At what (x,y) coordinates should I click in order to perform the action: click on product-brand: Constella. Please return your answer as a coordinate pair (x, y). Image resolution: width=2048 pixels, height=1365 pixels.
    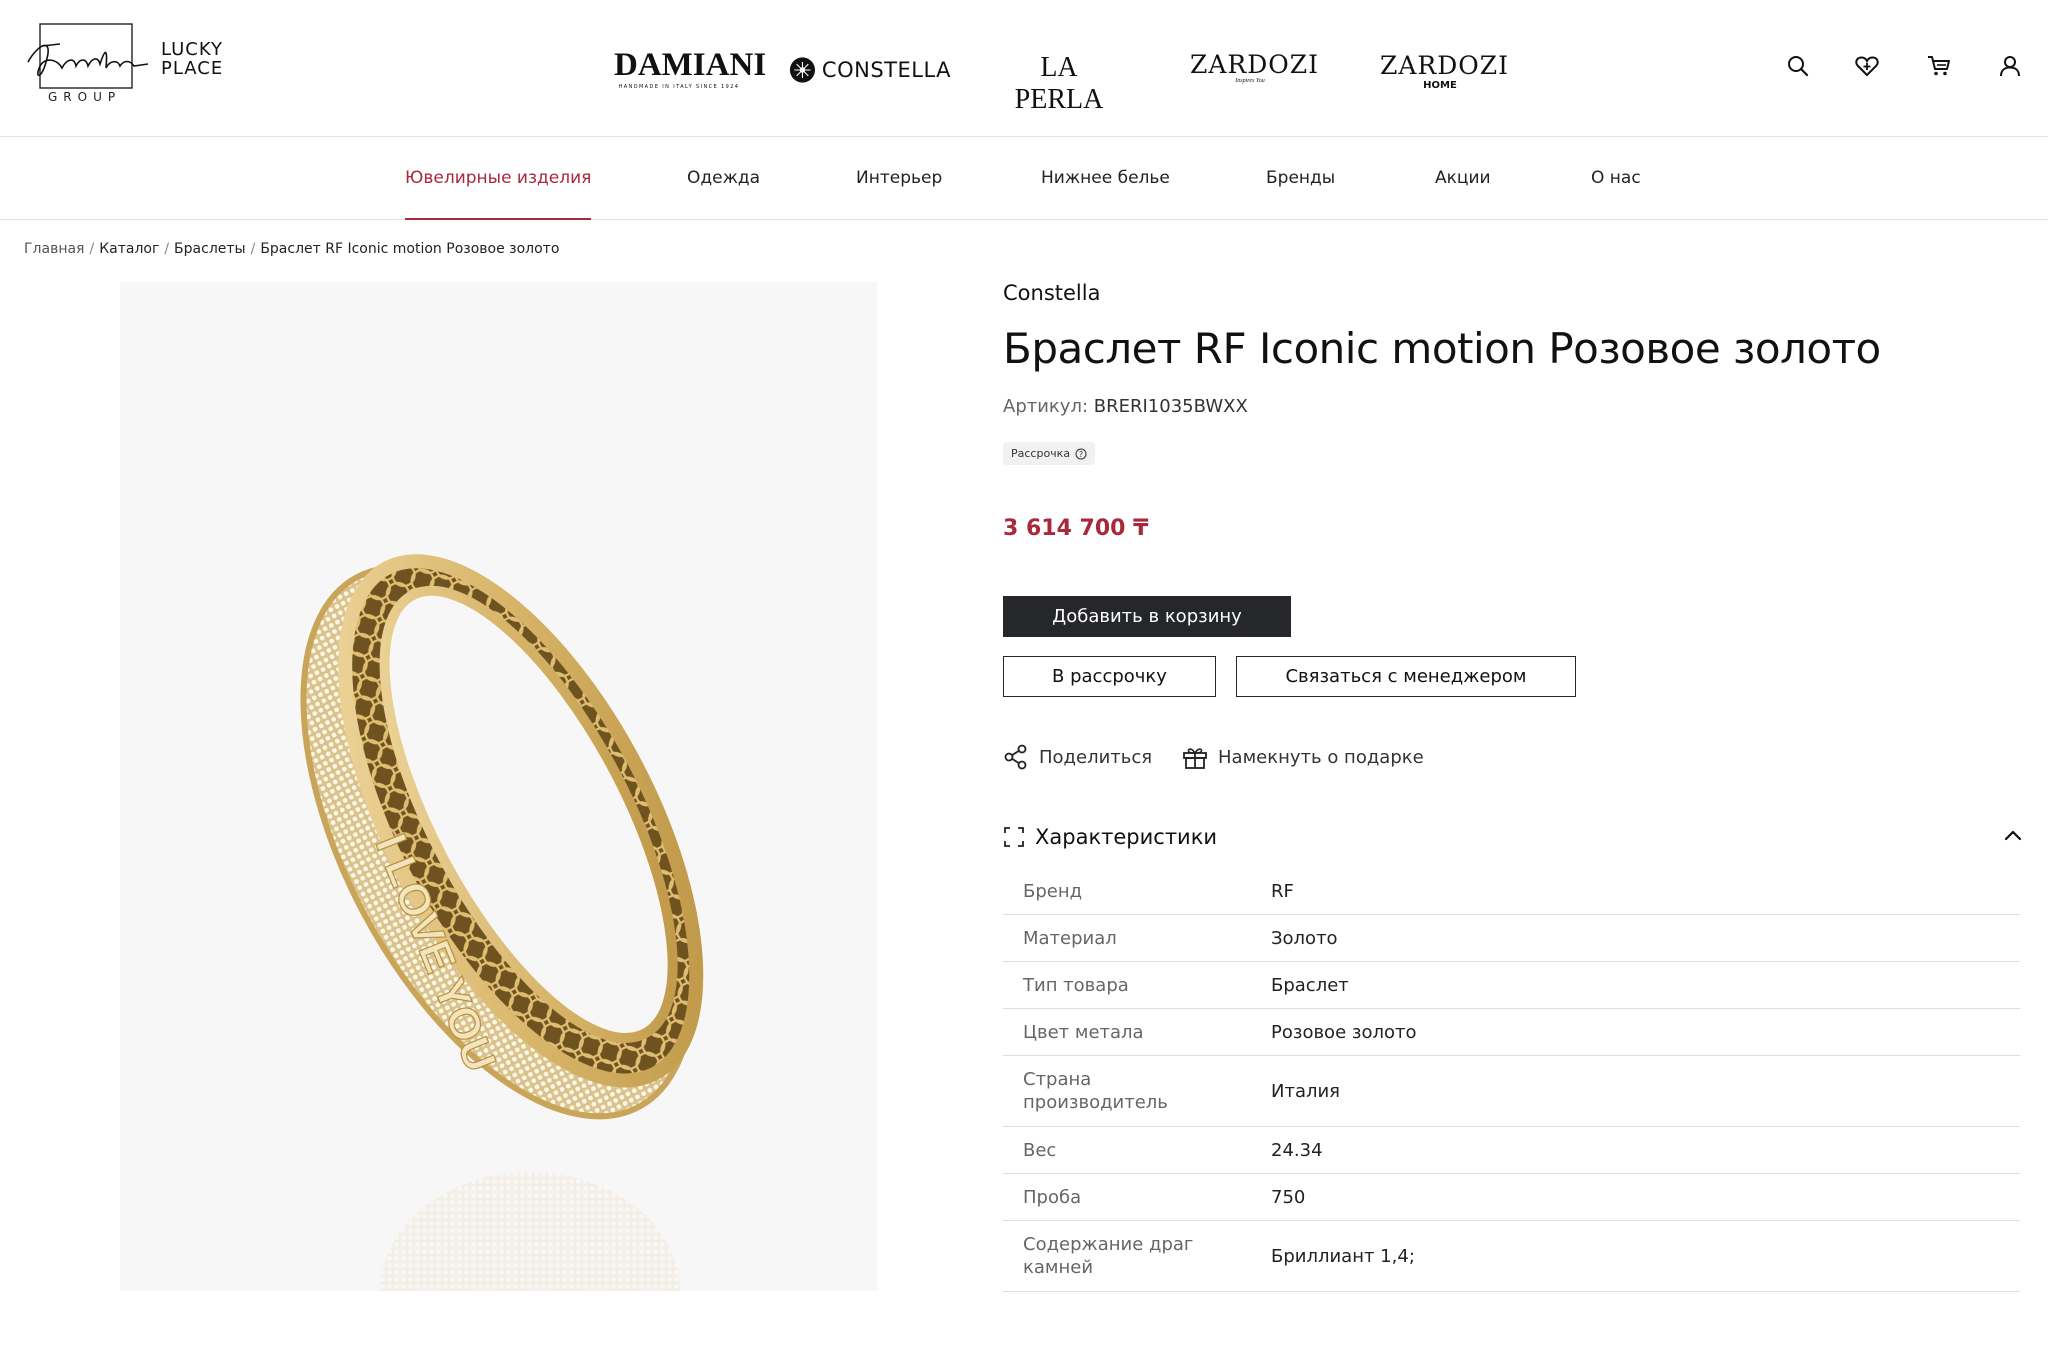
    Looking at the image, I should click on (1051, 293).